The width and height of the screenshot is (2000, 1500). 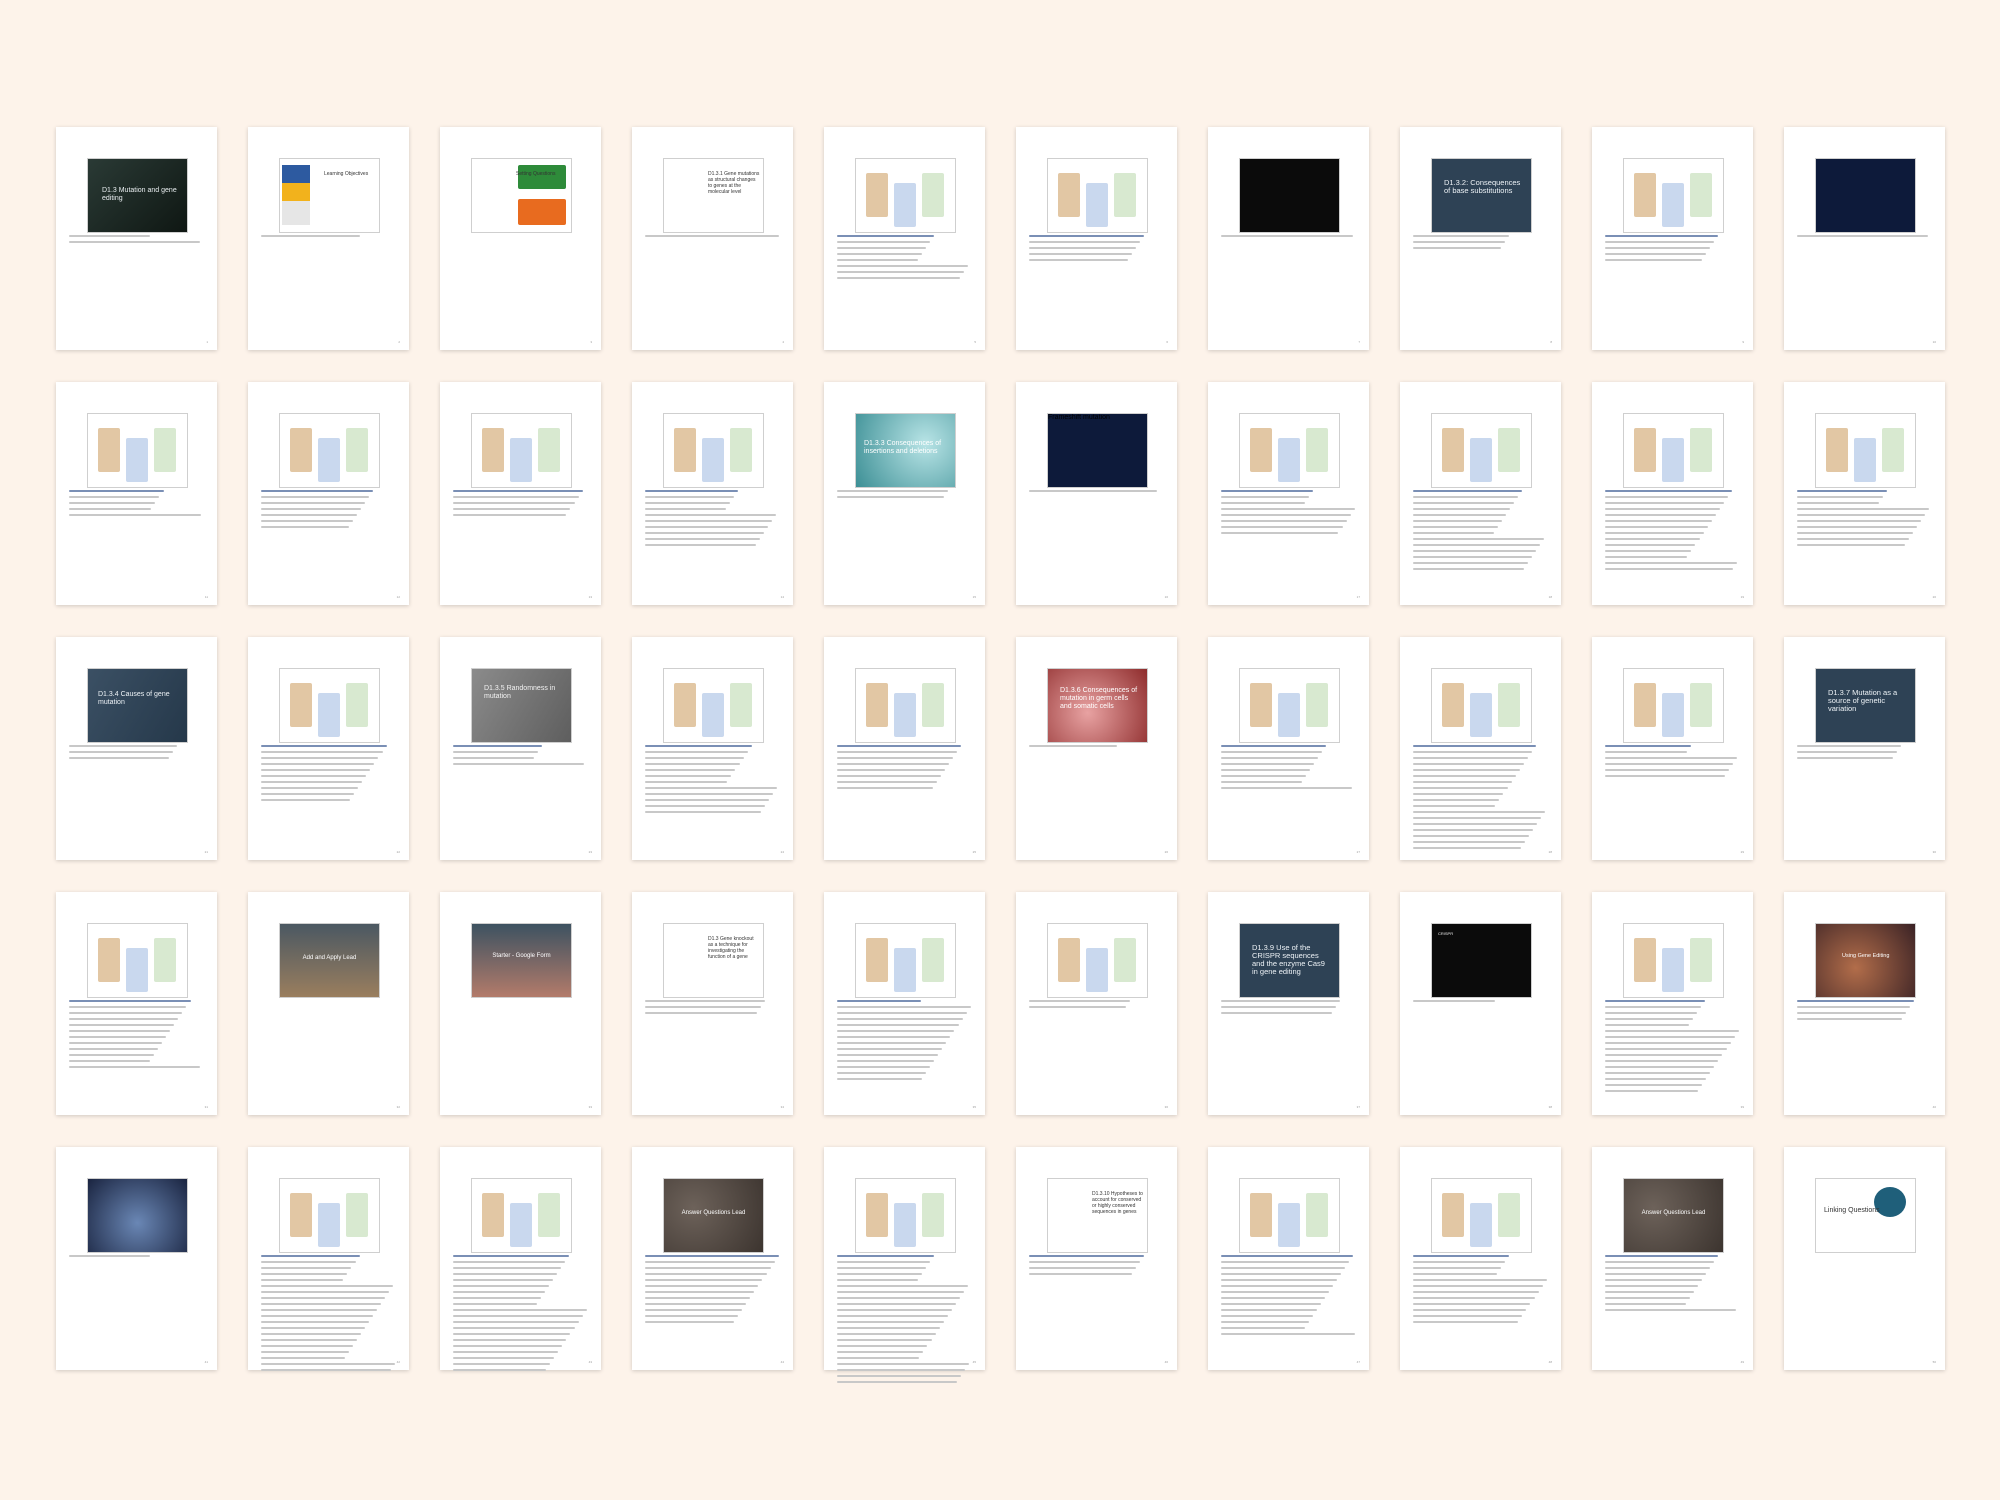 I want to click on page-thumbnail: 10, so click(x=1864, y=238).